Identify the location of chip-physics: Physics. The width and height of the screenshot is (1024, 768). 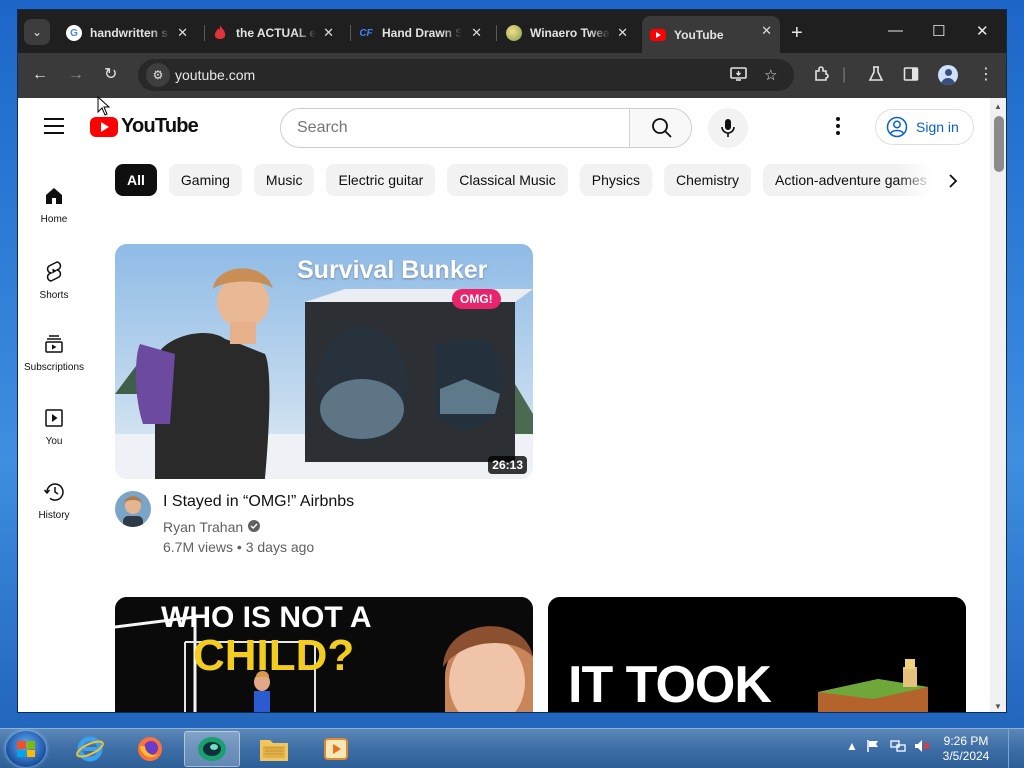
(615, 180).